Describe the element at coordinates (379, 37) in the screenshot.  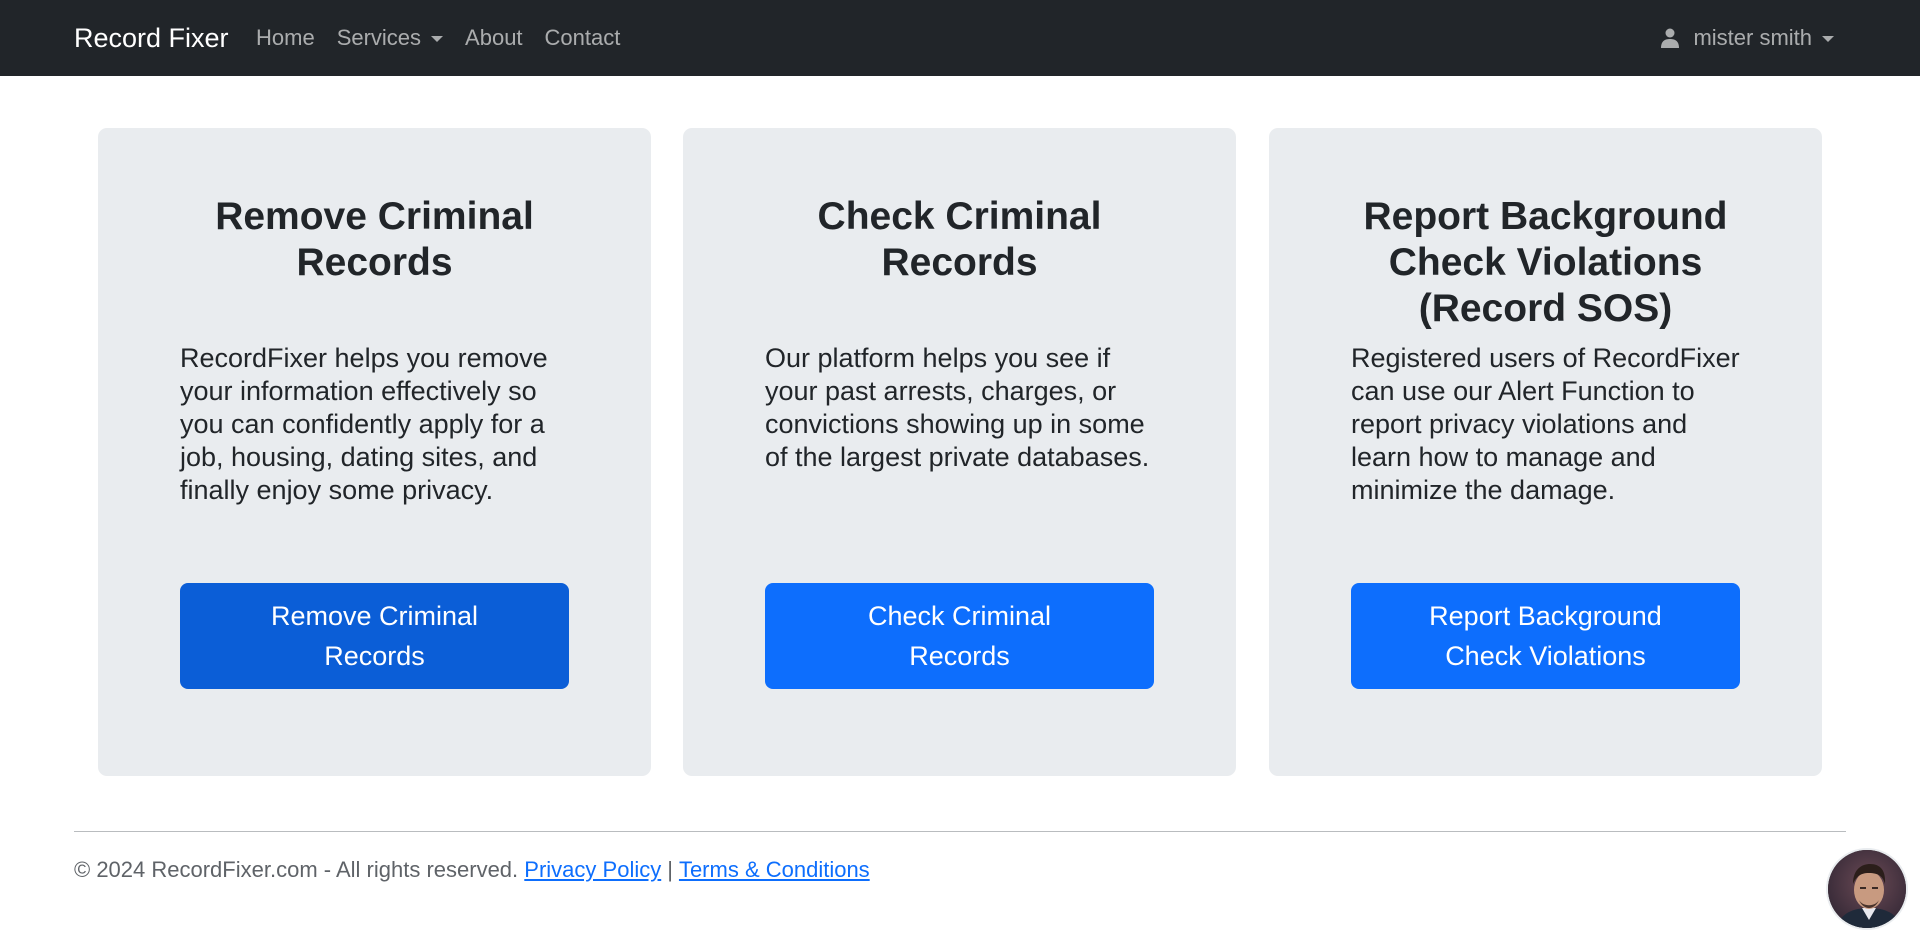
I see `nav-services-label: Services` at that location.